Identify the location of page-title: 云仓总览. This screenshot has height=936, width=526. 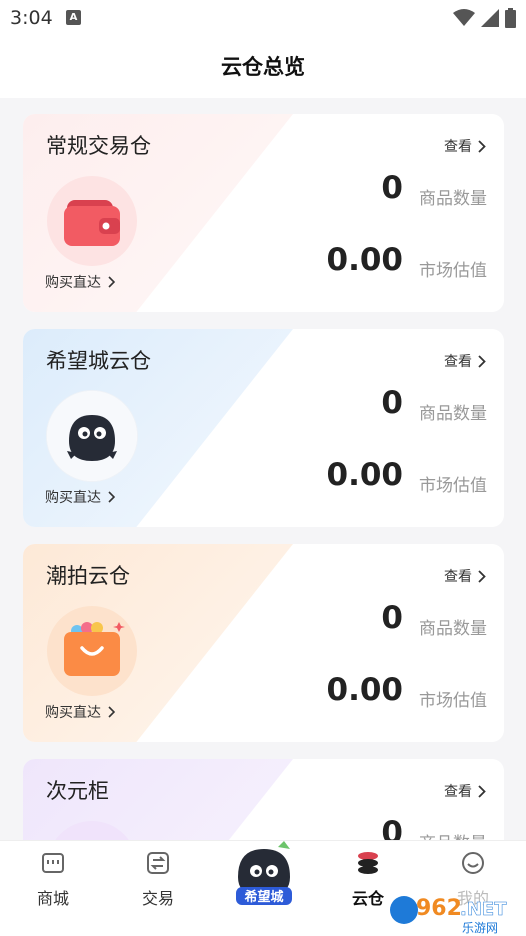
(263, 67).